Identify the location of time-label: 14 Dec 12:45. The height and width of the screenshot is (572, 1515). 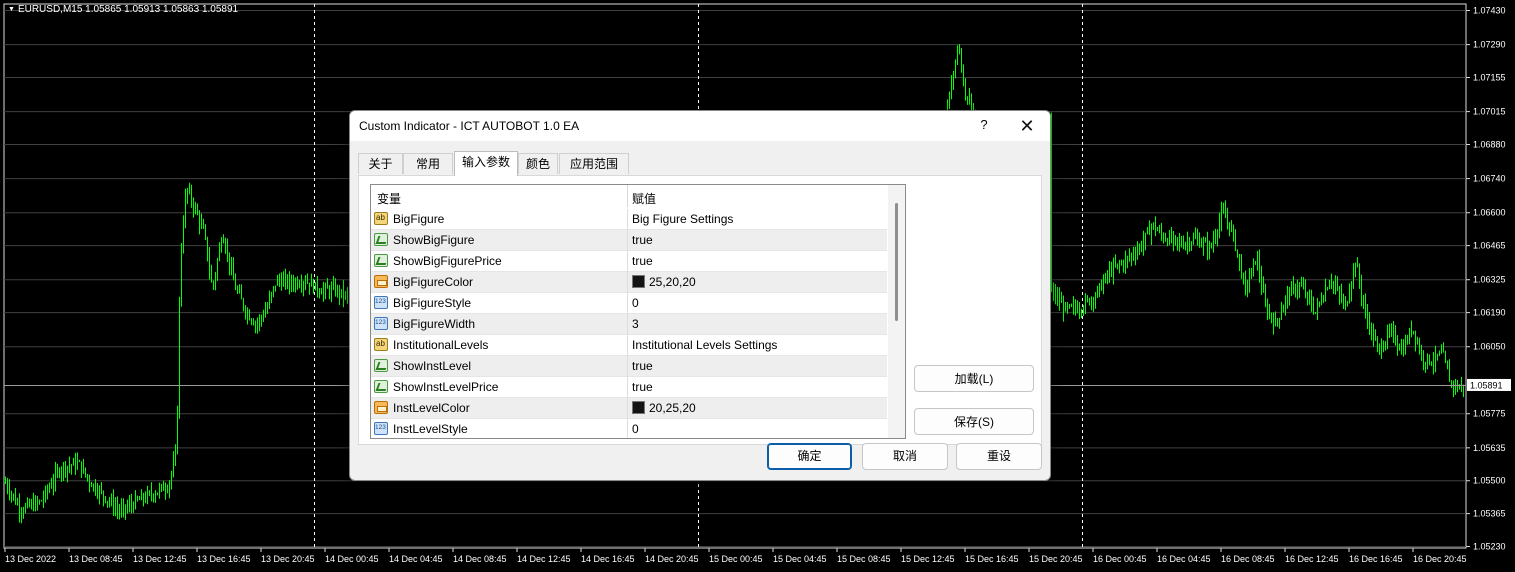
(544, 559).